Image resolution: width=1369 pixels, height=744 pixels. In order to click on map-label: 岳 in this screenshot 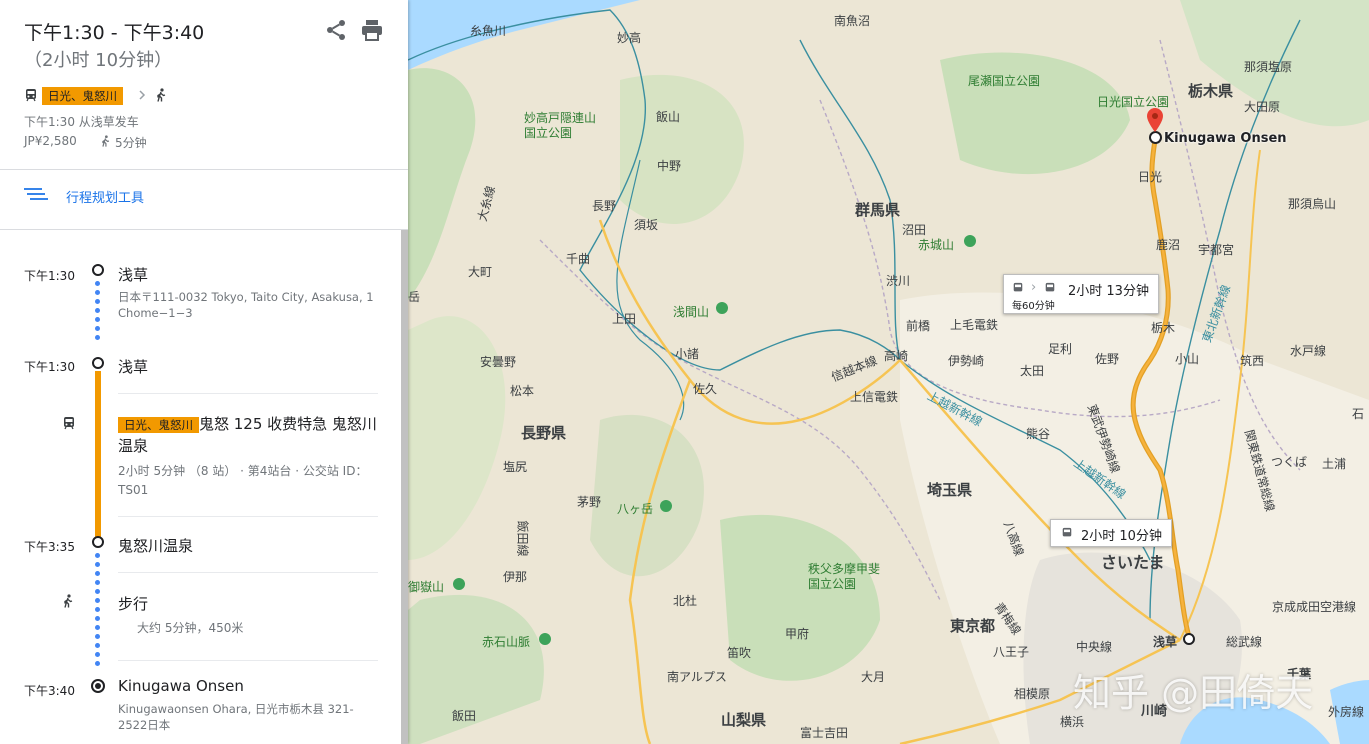, I will do `click(414, 297)`.